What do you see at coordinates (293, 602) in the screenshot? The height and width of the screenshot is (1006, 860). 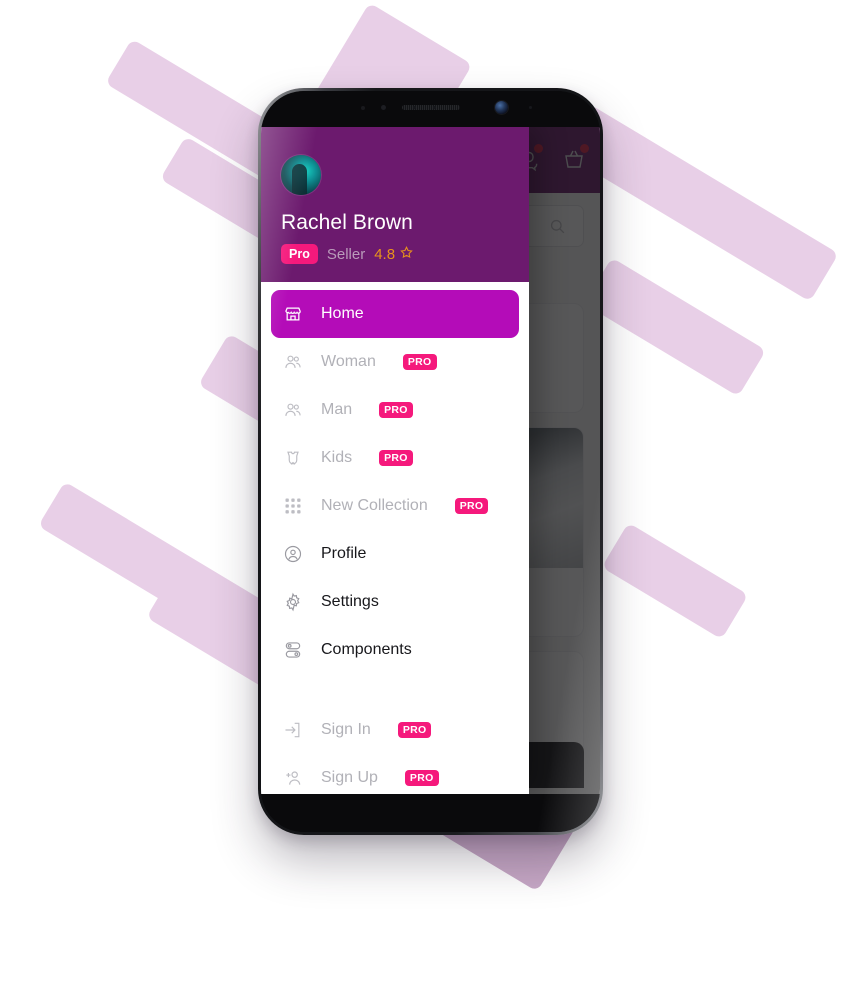 I see `gear-icon` at bounding box center [293, 602].